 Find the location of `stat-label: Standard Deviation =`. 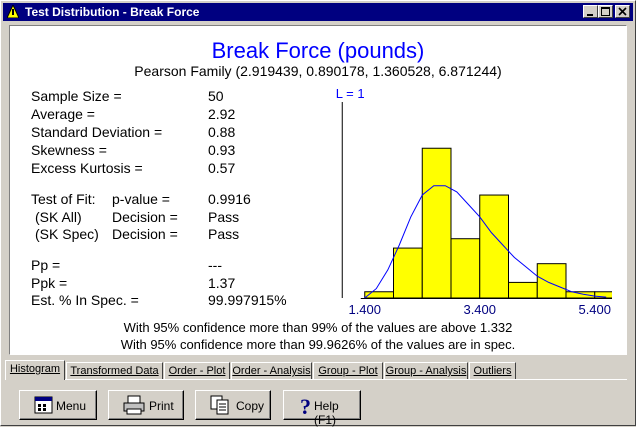

stat-label: Standard Deviation = is located at coordinates (97, 132).